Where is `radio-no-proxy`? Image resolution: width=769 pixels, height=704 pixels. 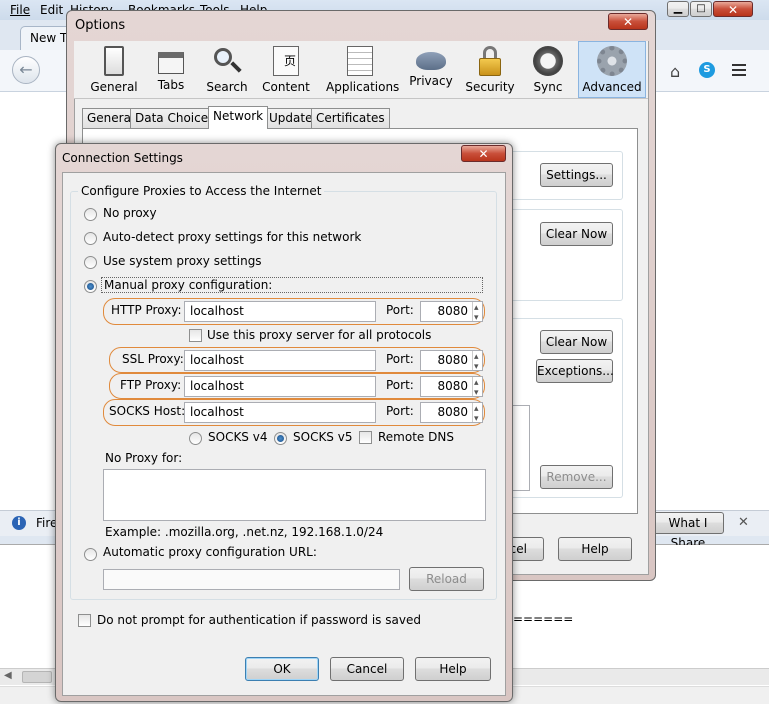
radio-no-proxy is located at coordinates (90, 214).